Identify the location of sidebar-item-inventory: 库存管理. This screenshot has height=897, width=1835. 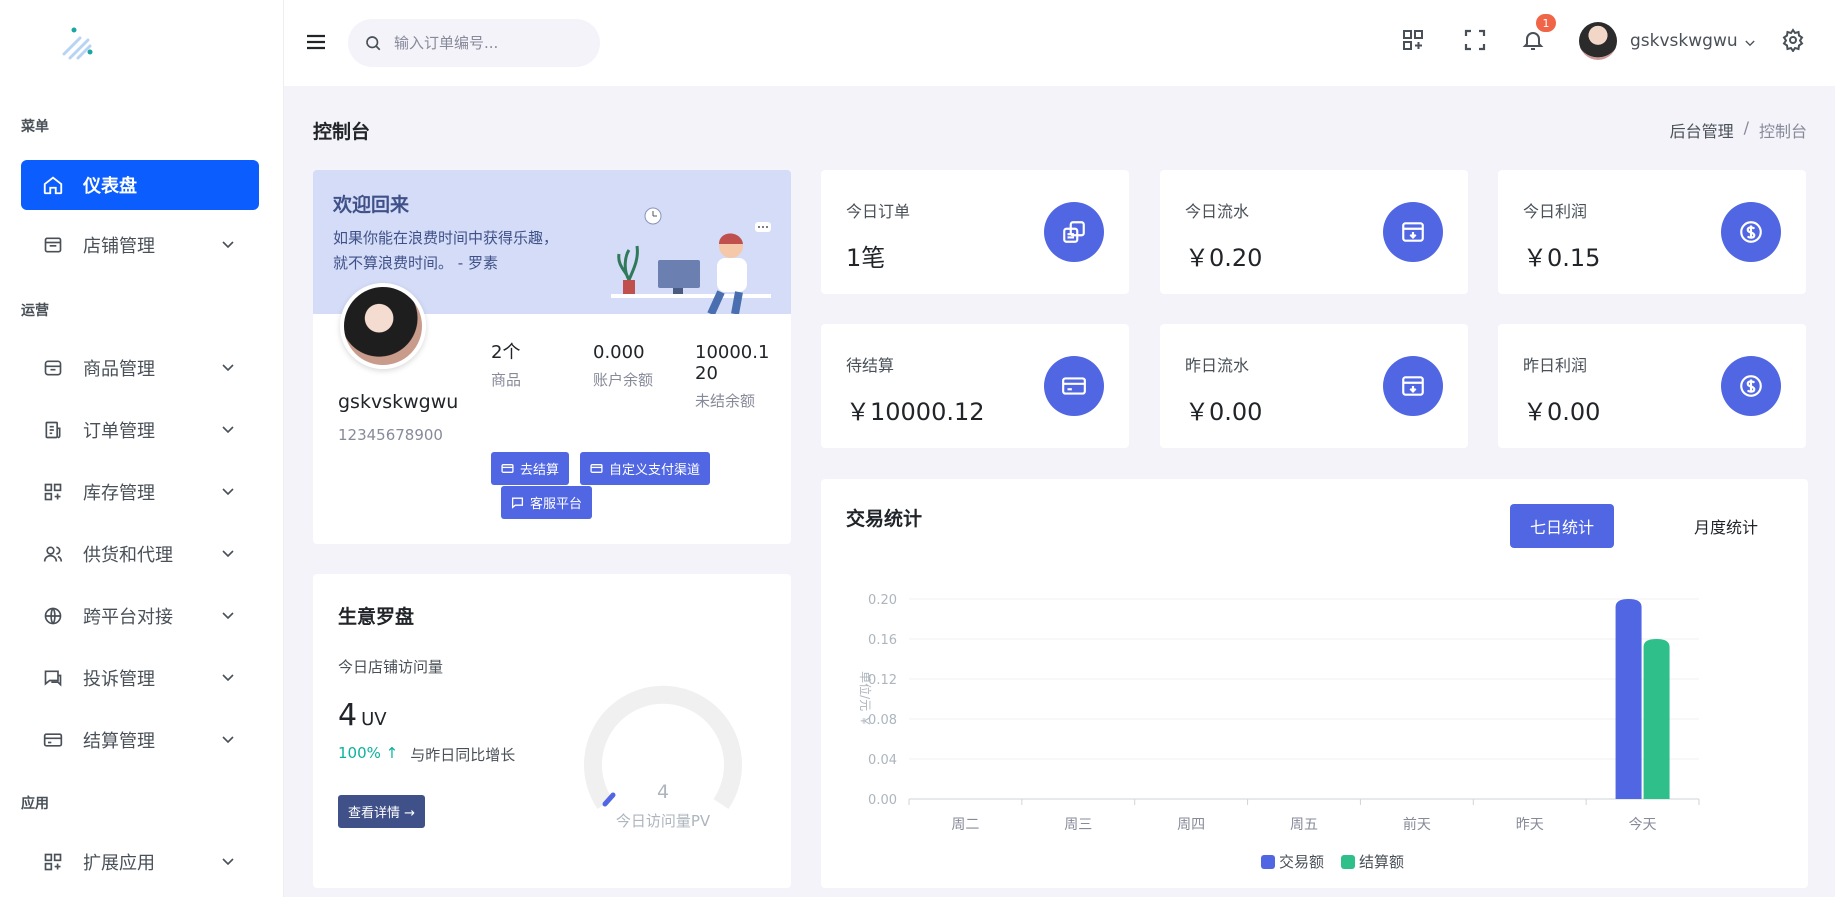
(140, 492).